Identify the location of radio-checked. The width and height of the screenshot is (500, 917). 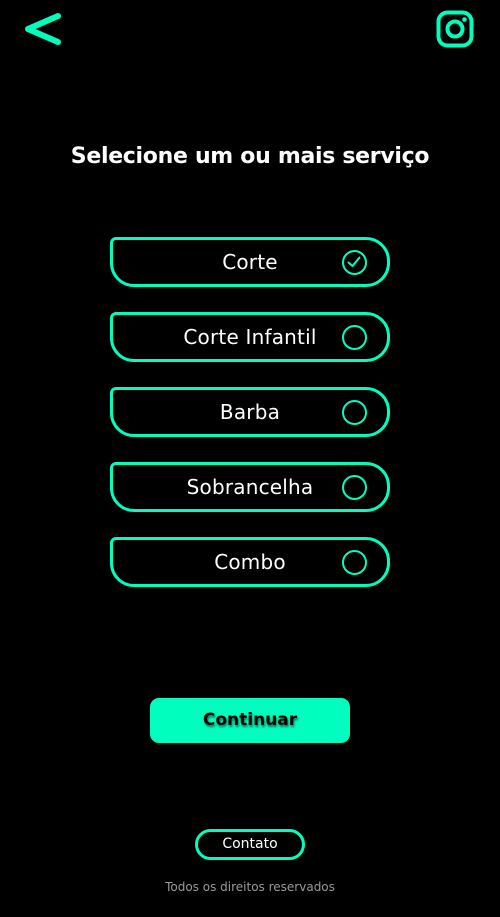
(354, 262).